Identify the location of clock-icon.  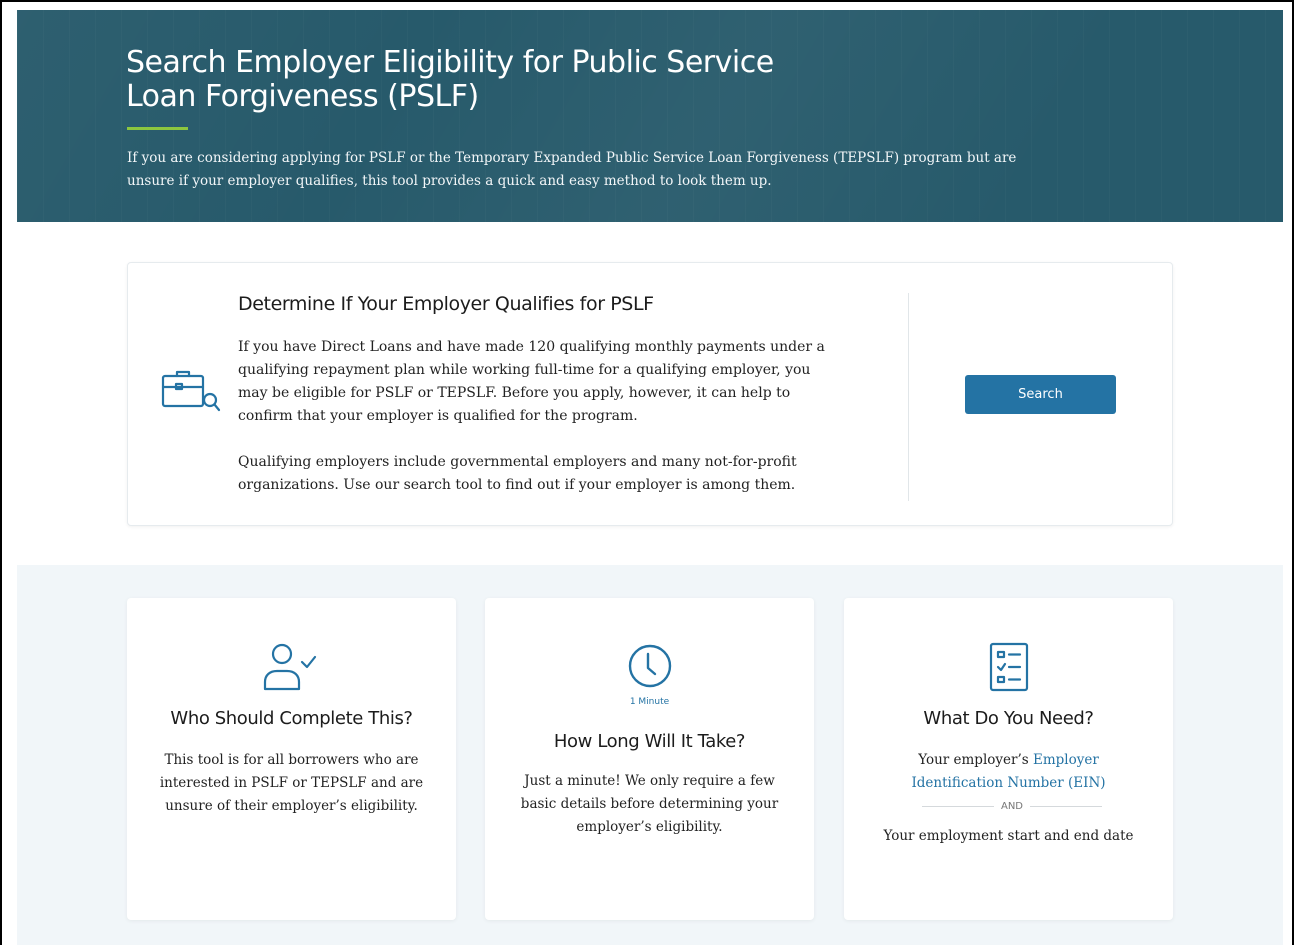
(649, 666).